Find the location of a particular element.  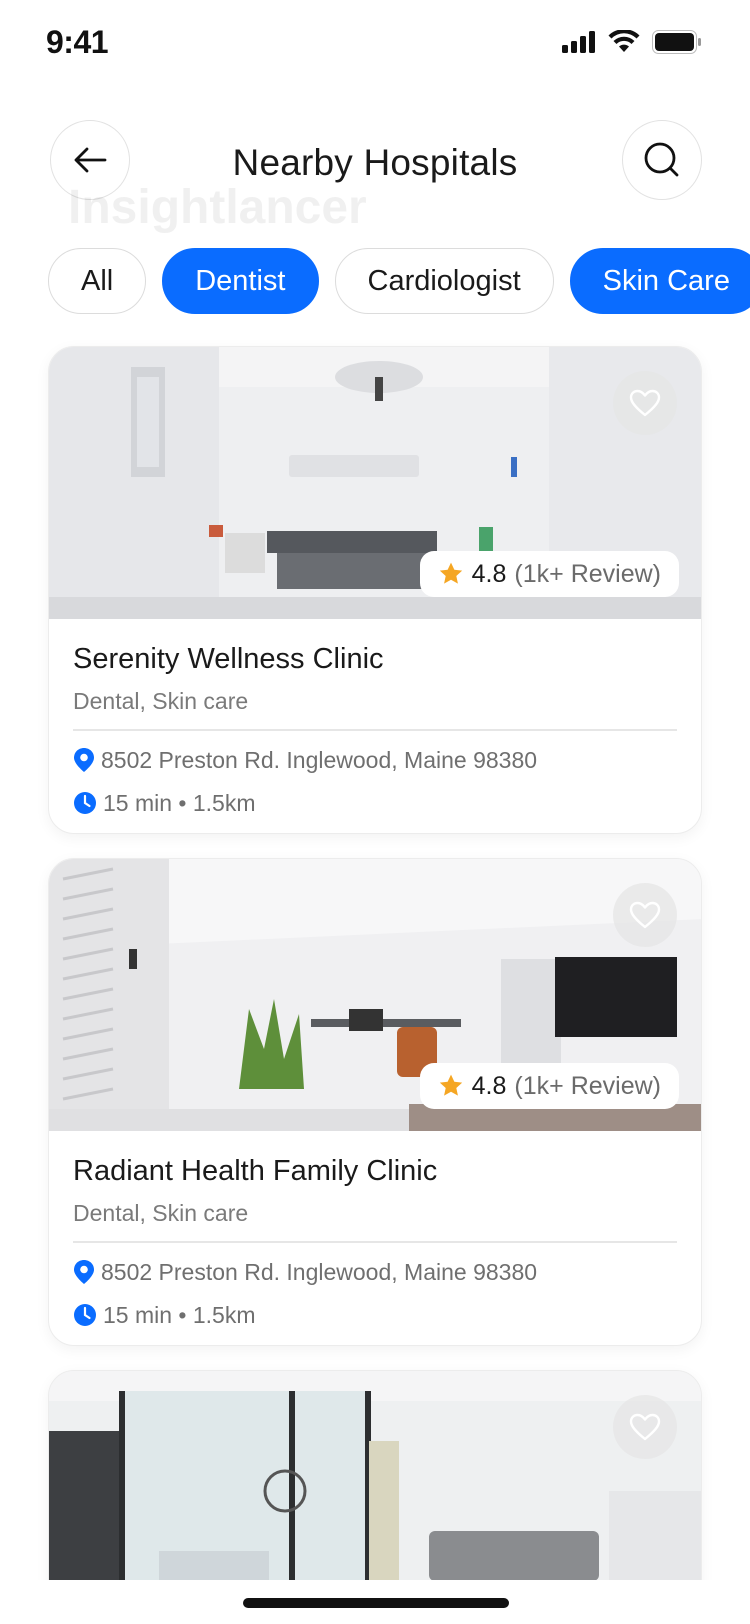

home-indicator is located at coordinates (376, 1603).